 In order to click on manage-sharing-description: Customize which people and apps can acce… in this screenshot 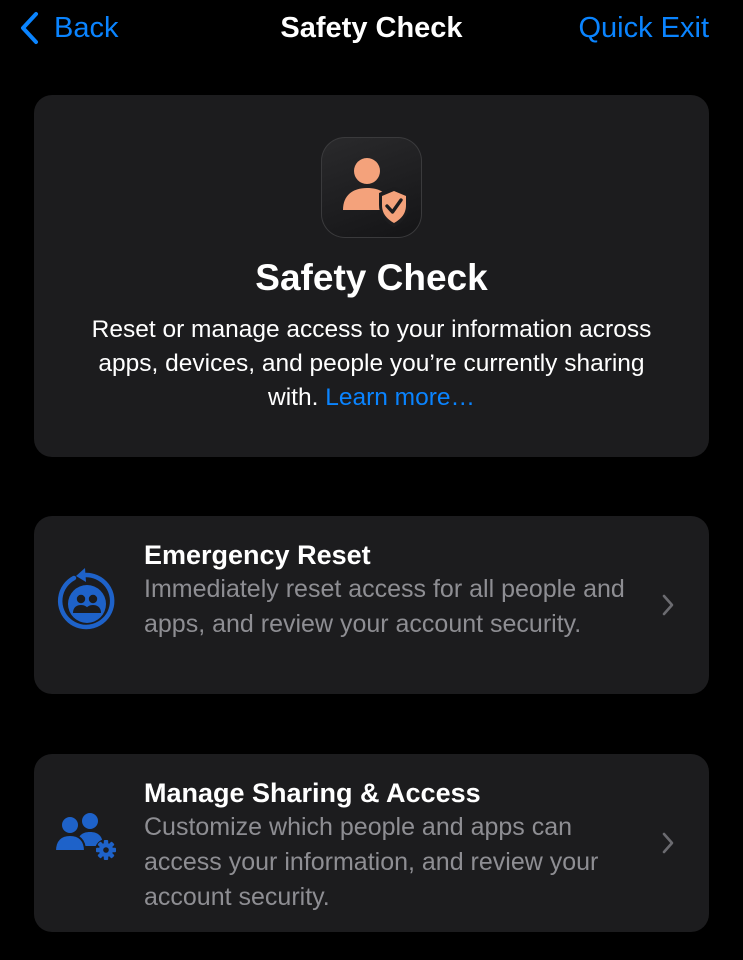, I will do `click(371, 862)`.